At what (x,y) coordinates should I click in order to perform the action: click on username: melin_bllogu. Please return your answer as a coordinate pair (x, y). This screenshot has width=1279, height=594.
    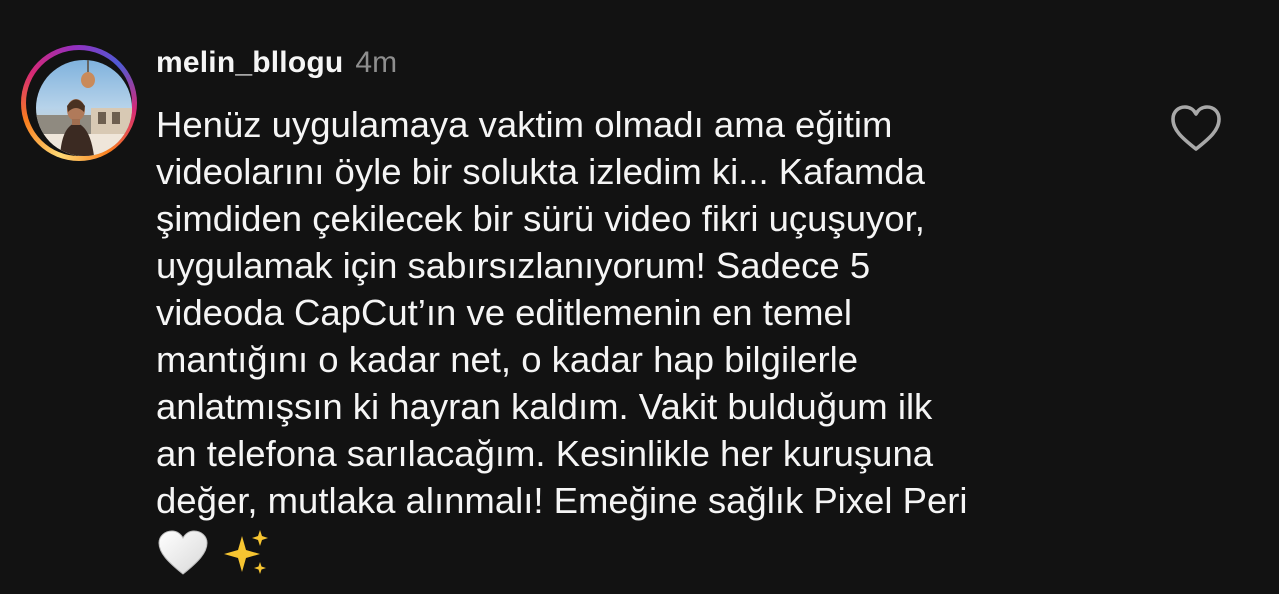
    Looking at the image, I should click on (249, 63).